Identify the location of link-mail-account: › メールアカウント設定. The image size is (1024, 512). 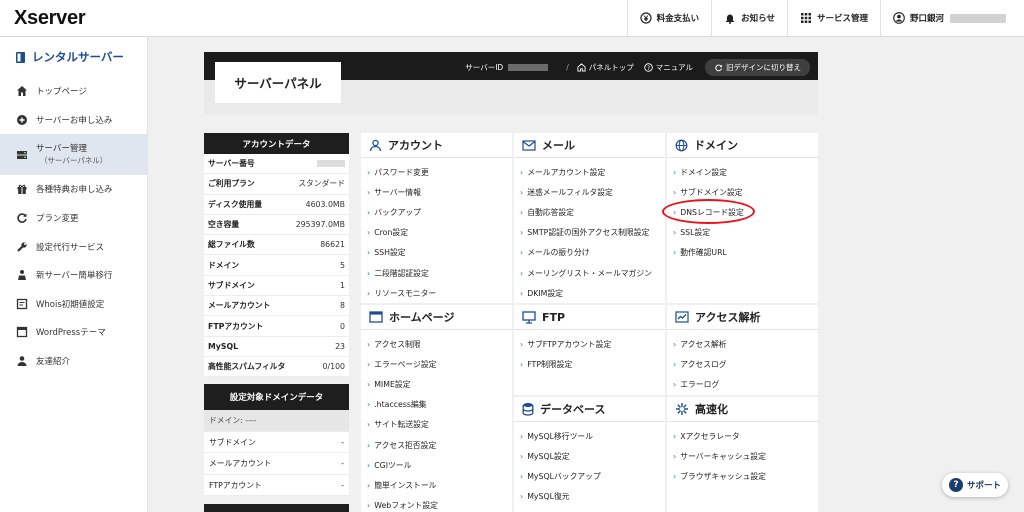
(589, 172).